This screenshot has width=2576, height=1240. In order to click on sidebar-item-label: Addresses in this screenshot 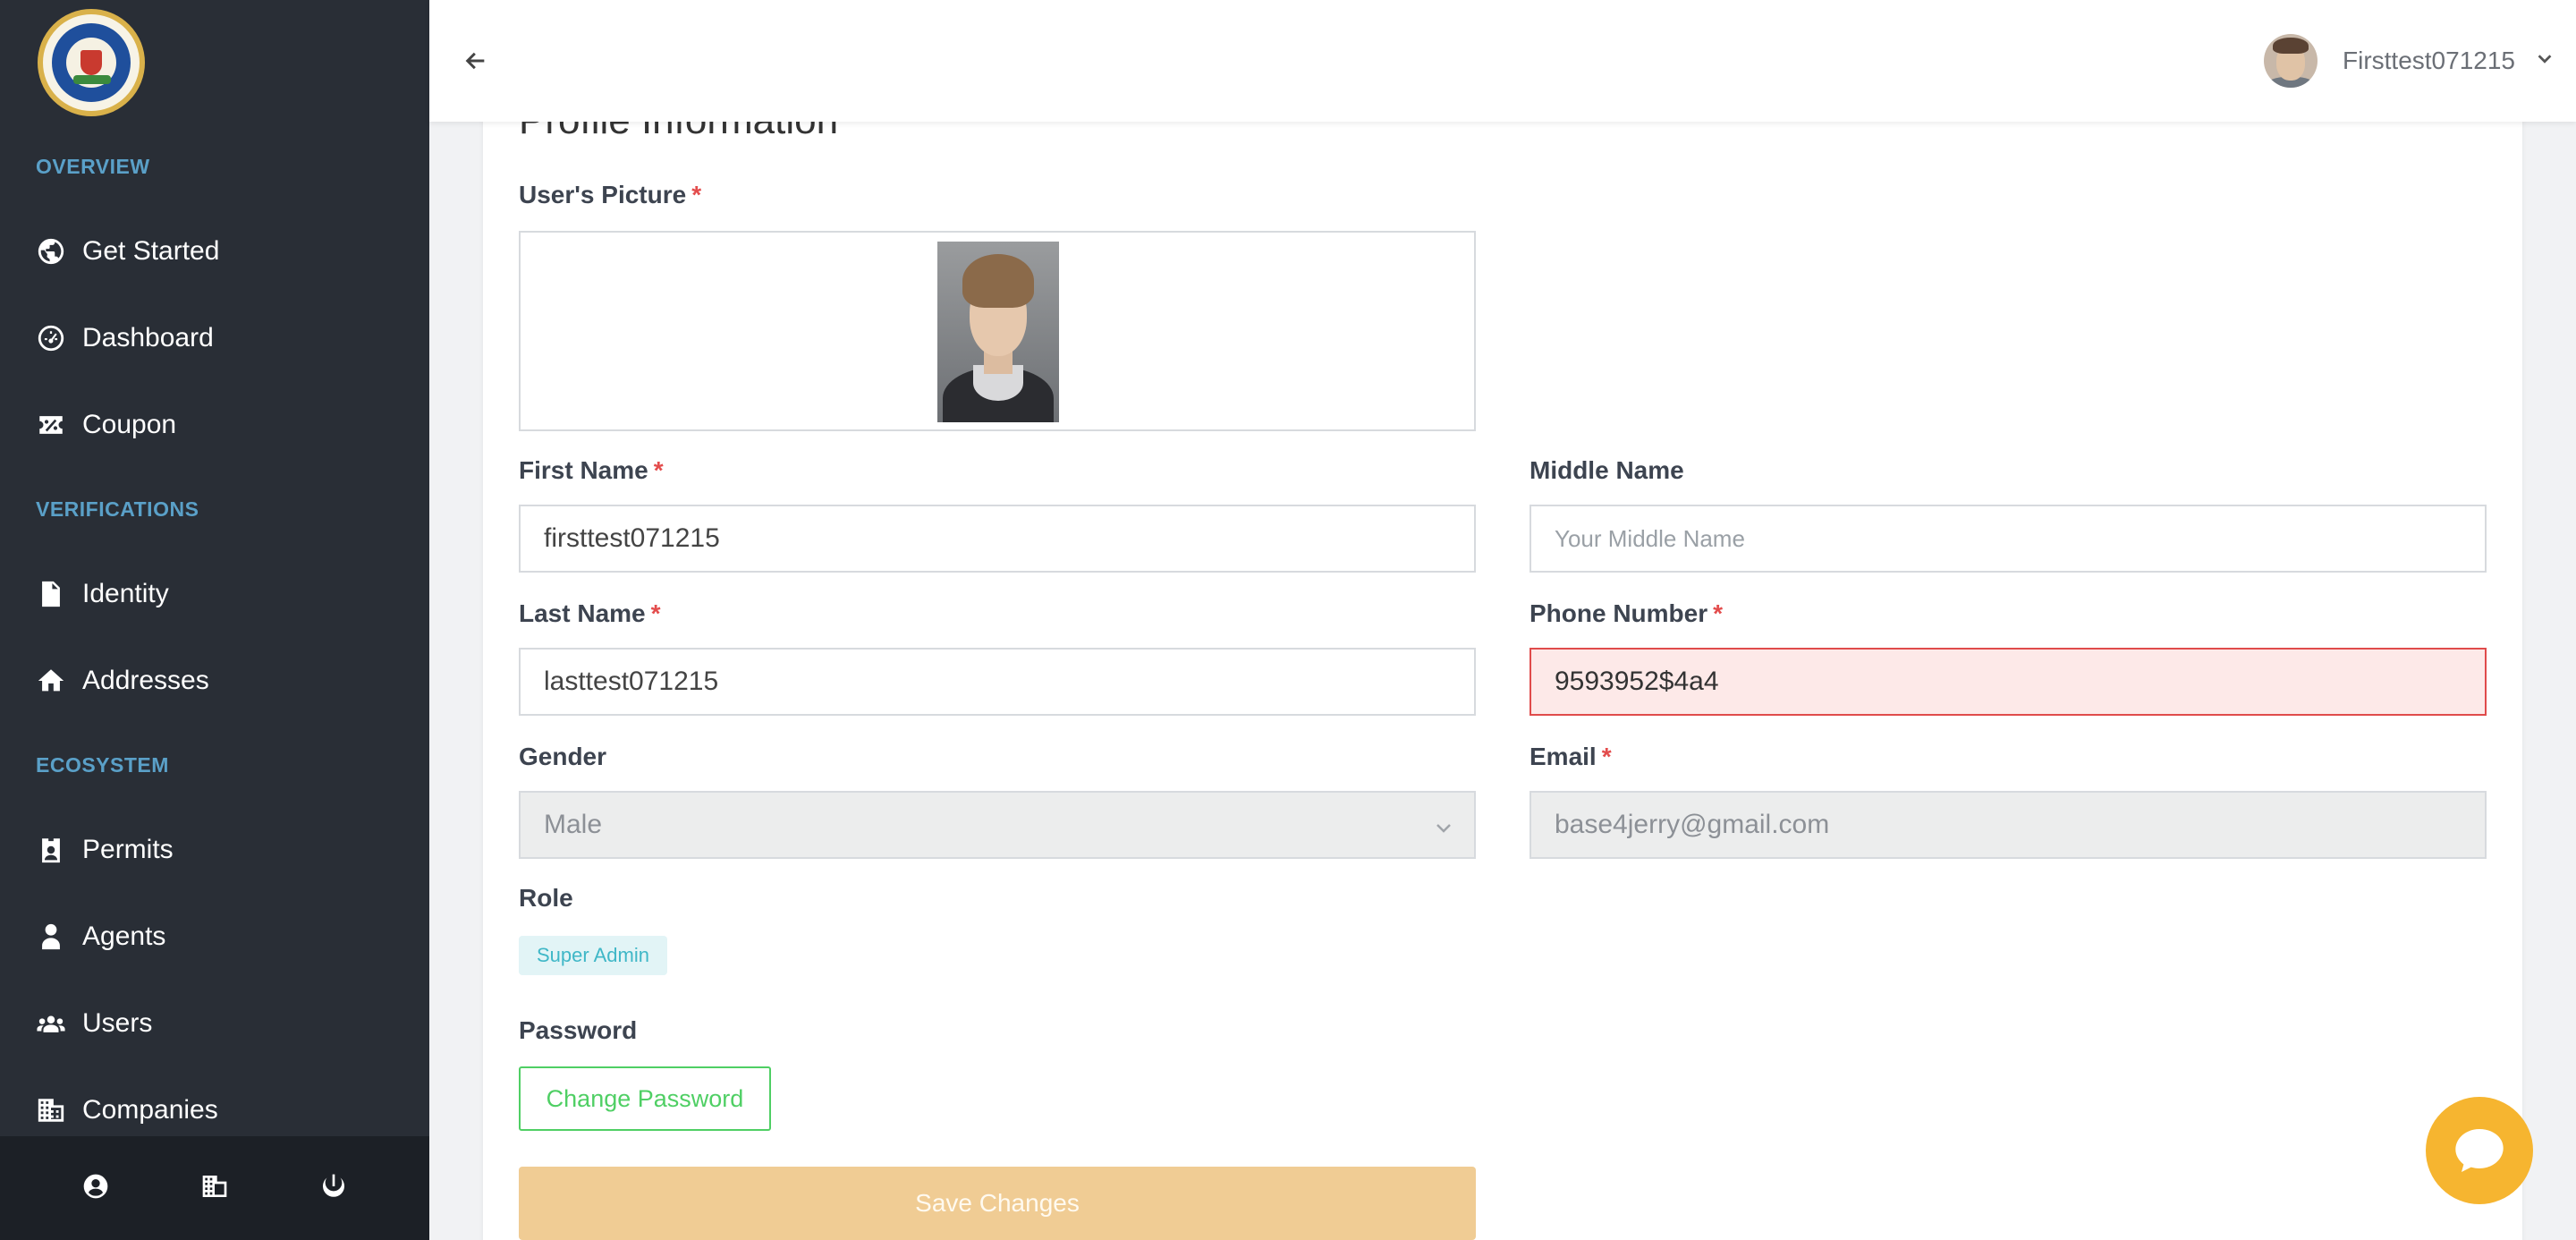, I will do `click(145, 680)`.